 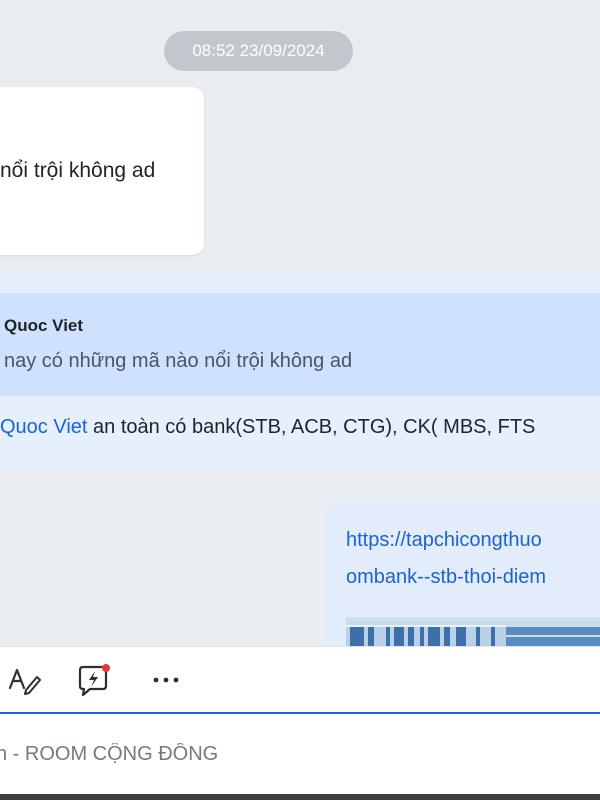 I want to click on notification-dot, so click(x=106, y=668).